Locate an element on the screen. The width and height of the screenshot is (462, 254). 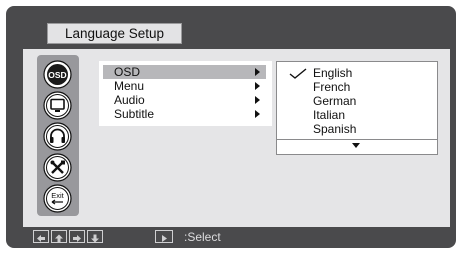
scroll-down-icon is located at coordinates (356, 145).